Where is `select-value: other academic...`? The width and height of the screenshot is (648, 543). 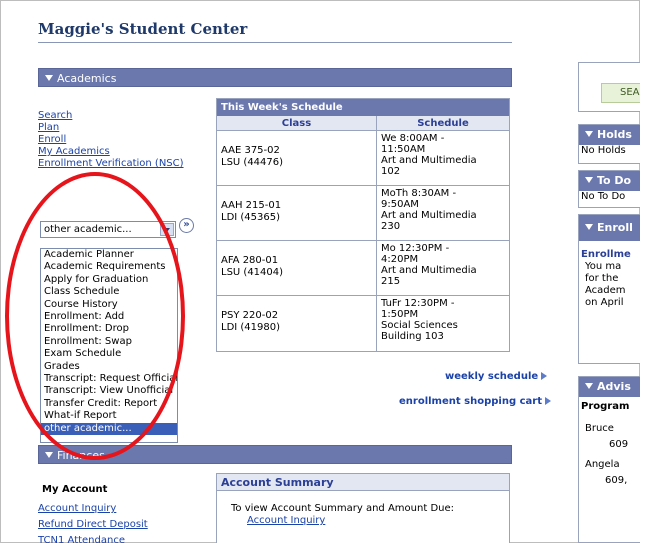 select-value: other academic... is located at coordinates (88, 229).